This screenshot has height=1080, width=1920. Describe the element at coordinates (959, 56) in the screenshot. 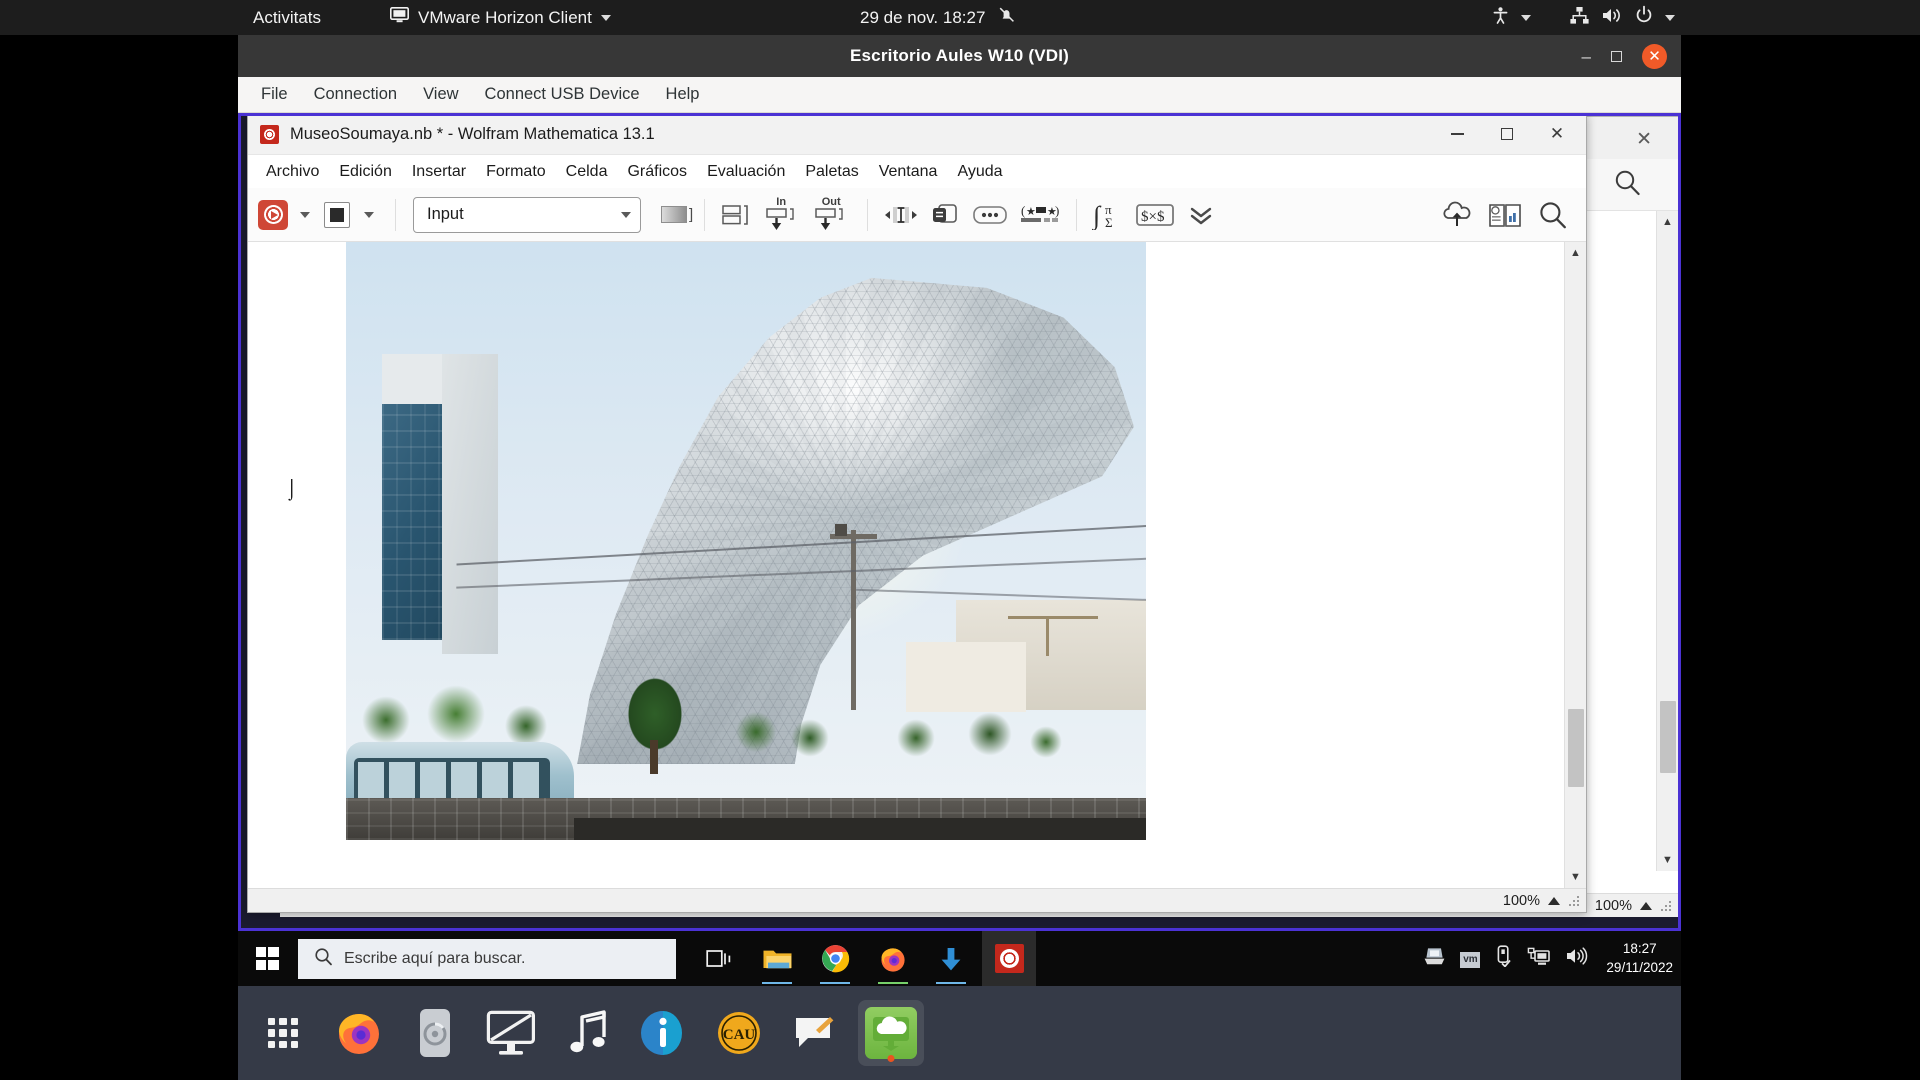

I see `vmware-title-bar: Escritorio Aules W10 (VDI) – ✕` at that location.